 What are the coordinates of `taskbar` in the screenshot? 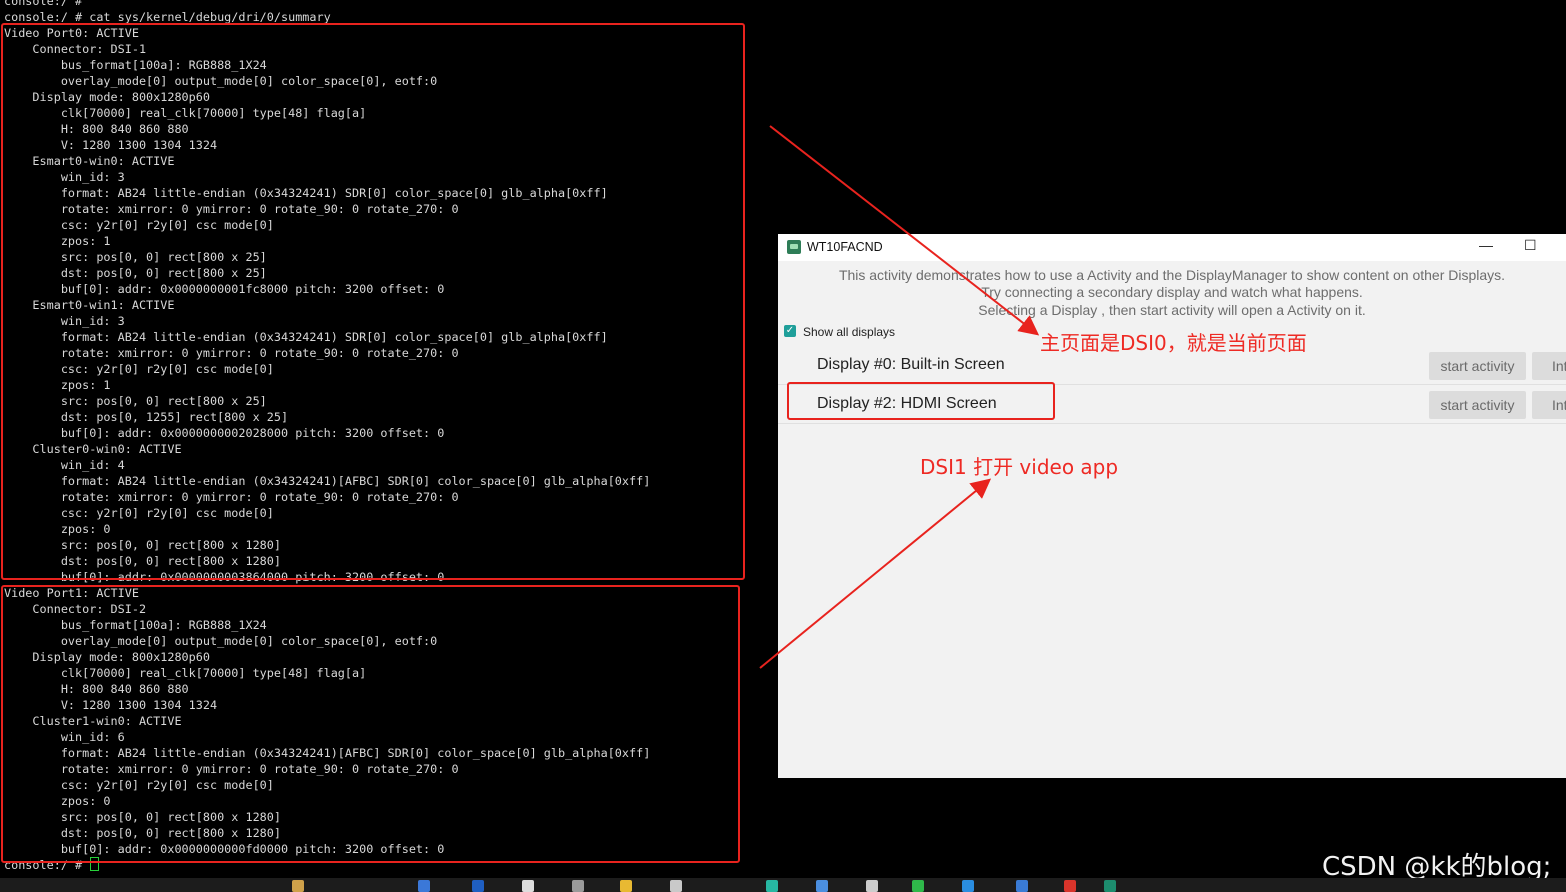 It's located at (783, 885).